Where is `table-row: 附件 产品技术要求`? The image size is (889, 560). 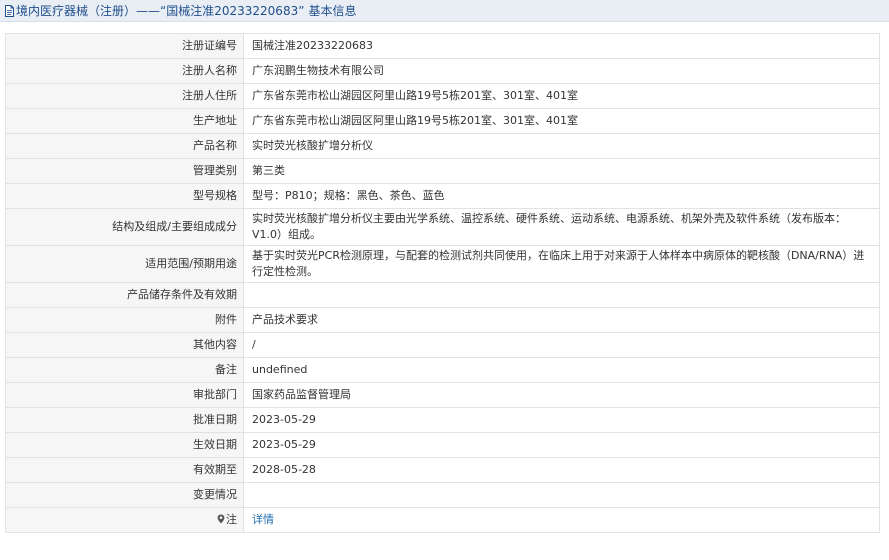
table-row: 附件 产品技术要求 is located at coordinates (442, 320).